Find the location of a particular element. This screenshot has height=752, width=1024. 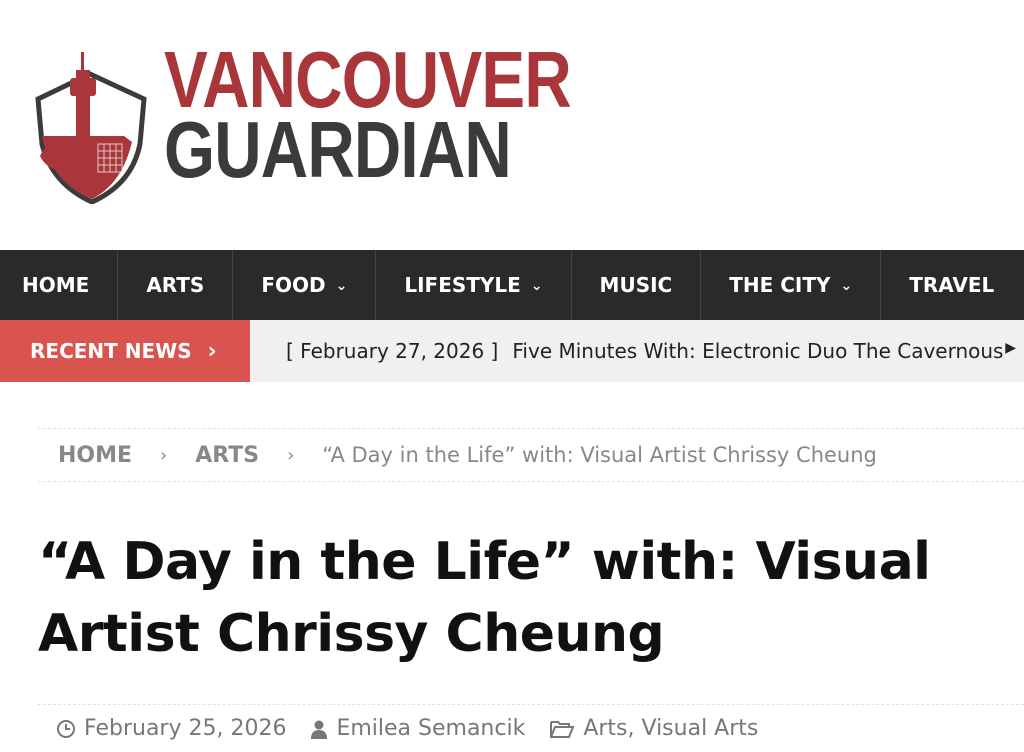

article-author-link: Emilea Semancik is located at coordinates (430, 728).